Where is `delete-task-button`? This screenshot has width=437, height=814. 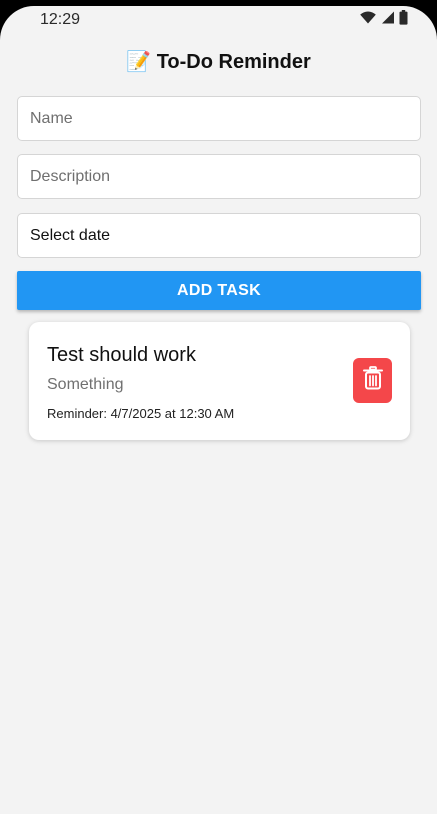 delete-task-button is located at coordinates (372, 380).